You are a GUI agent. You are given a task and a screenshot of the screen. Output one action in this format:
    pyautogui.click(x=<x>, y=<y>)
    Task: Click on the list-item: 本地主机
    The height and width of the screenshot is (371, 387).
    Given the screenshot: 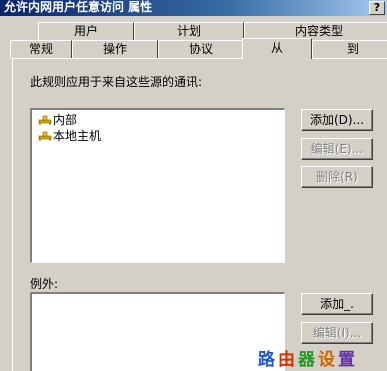 What is the action you would take?
    pyautogui.click(x=69, y=136)
    